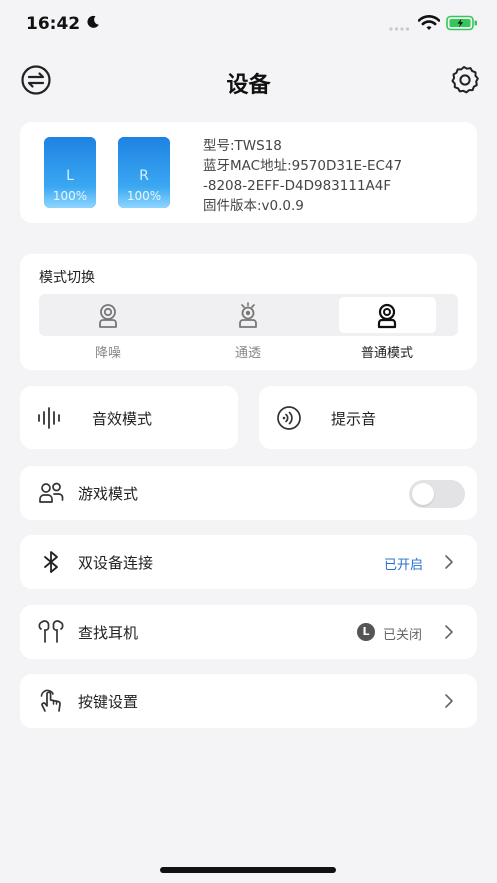  What do you see at coordinates (67, 278) in the screenshot?
I see `mode-switch-title: 模式切换` at bounding box center [67, 278].